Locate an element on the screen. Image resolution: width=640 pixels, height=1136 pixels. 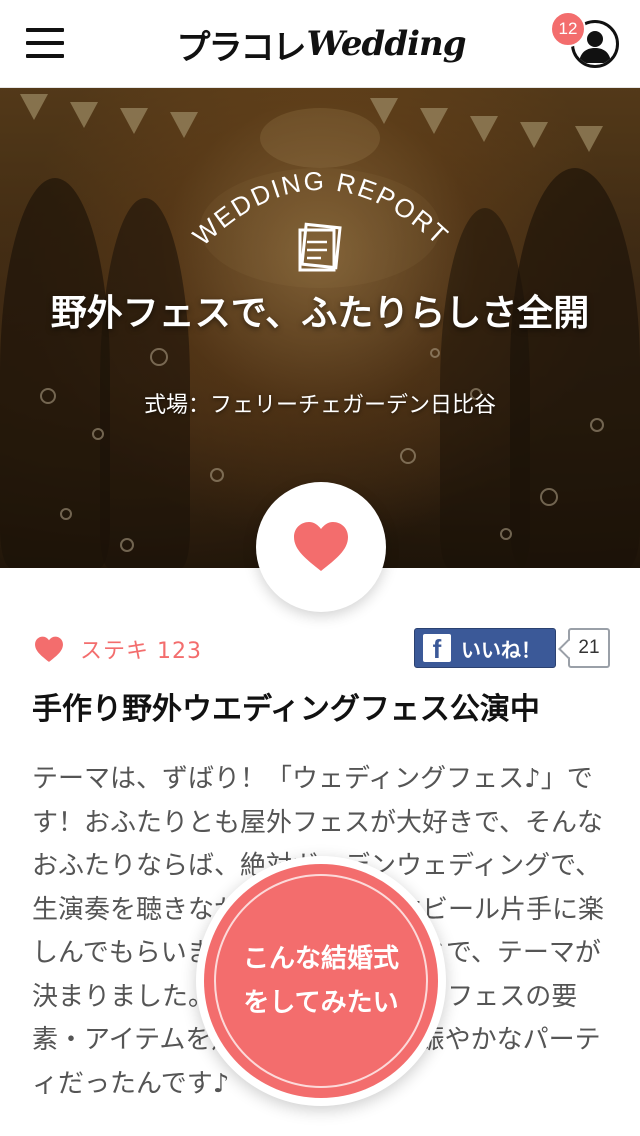
article-title: 手作り野外ウエディングフェス公演中 is located at coordinates (286, 709).